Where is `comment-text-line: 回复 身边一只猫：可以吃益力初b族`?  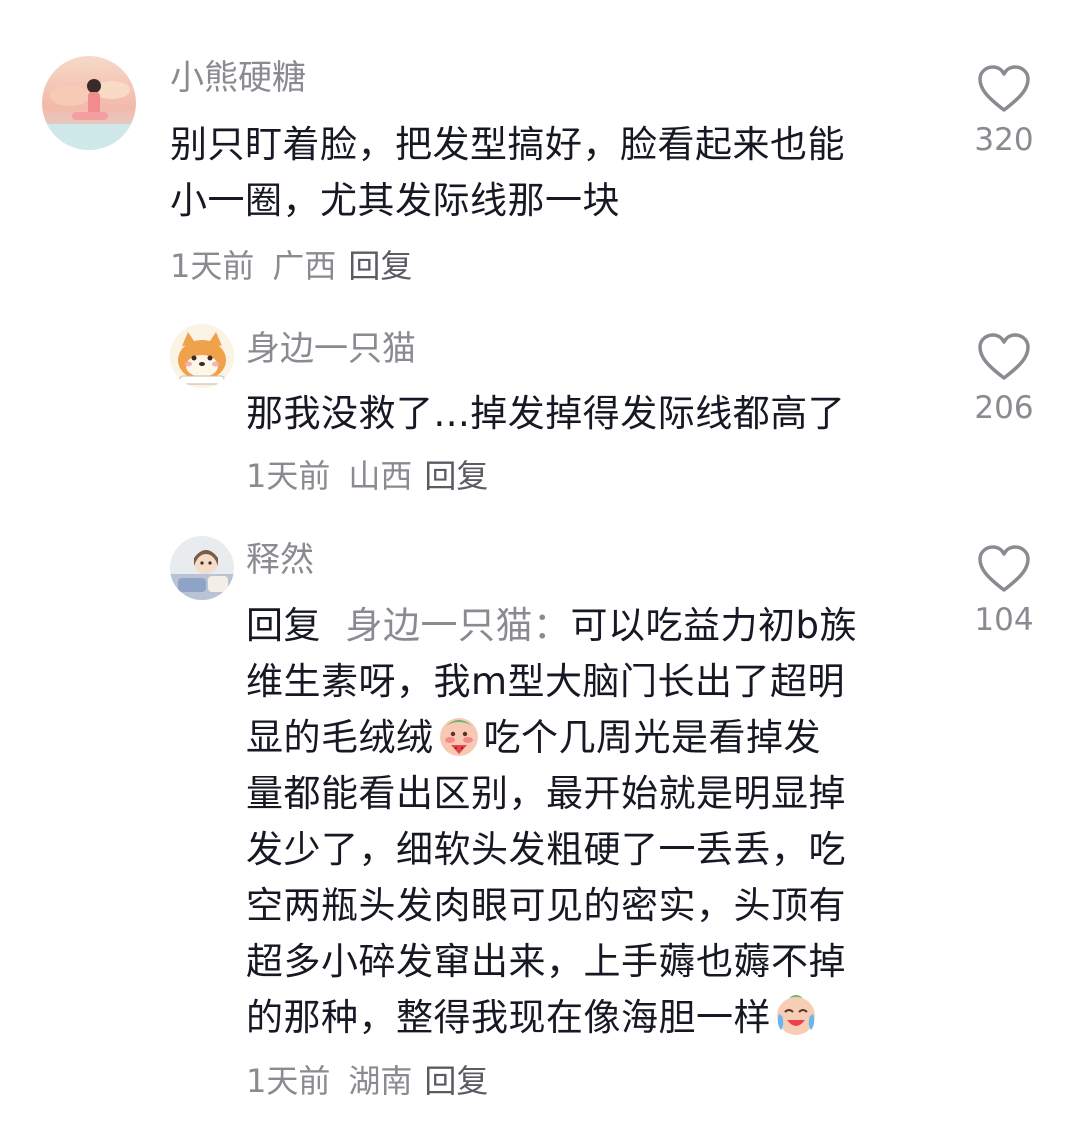
comment-text-line: 回复 身边一只猫：可以吃益力初b族 is located at coordinates (551, 626).